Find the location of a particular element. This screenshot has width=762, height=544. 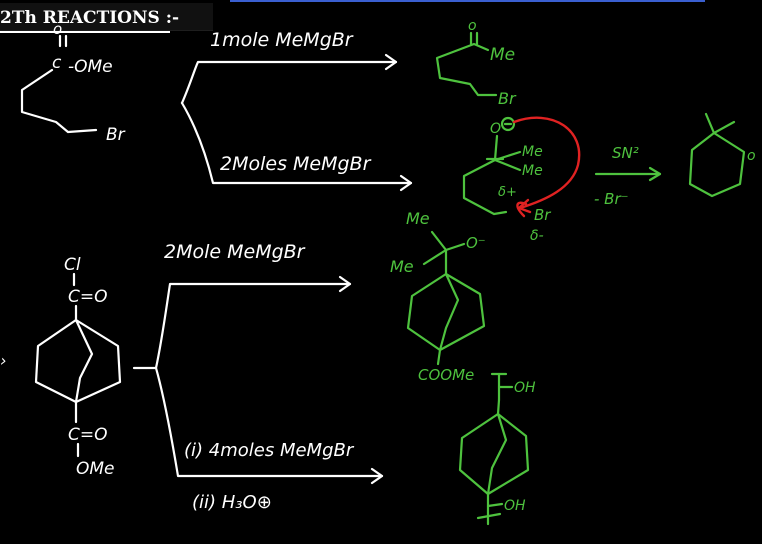

intermediate-br-label: Br is located at coordinates (542, 215).